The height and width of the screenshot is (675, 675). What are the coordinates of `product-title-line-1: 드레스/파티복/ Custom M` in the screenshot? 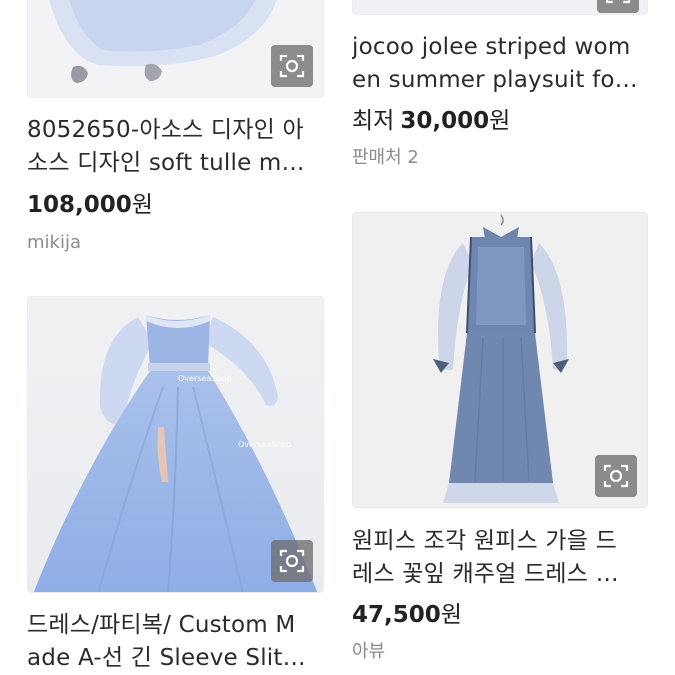 It's located at (161, 625).